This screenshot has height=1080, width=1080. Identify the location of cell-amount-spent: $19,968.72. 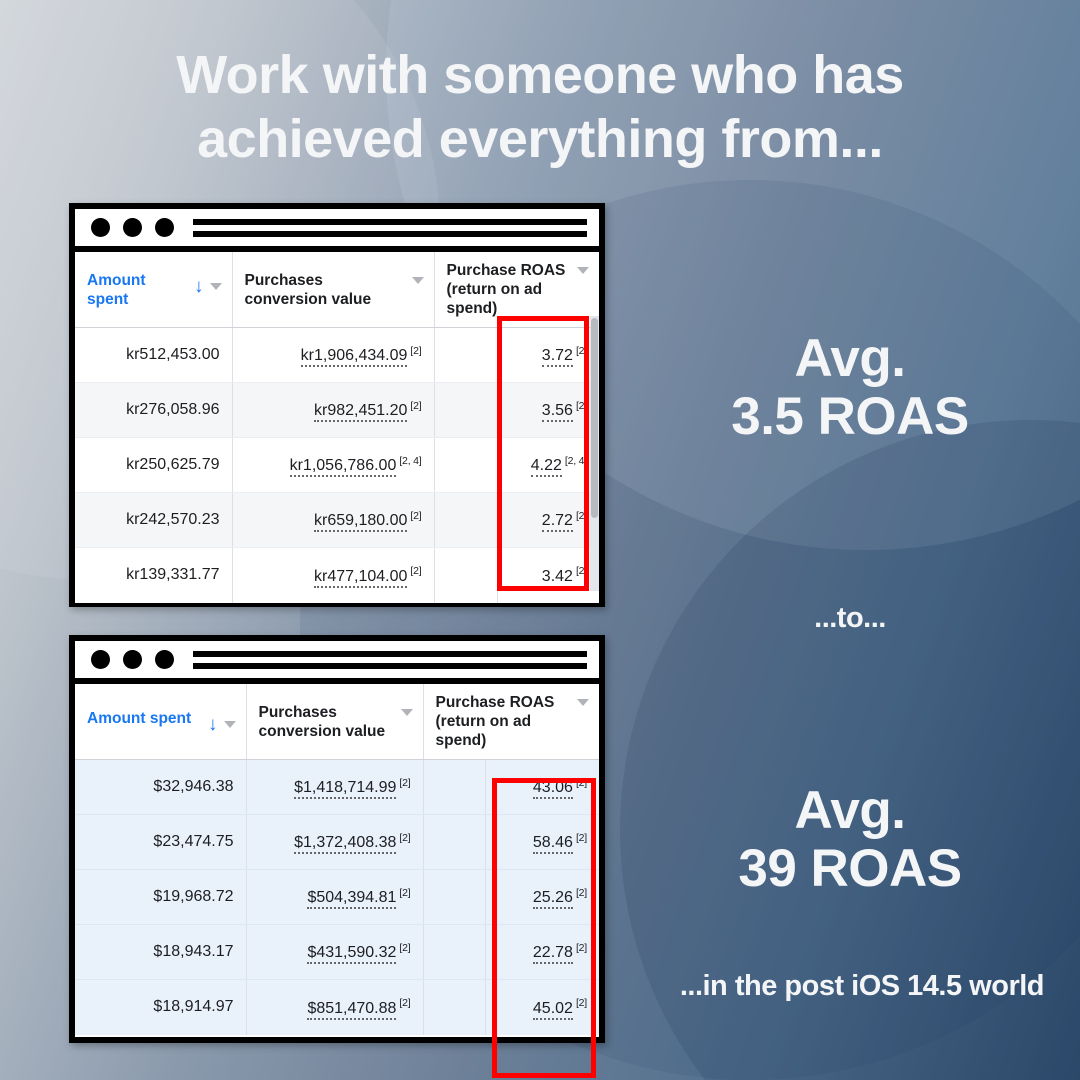
(161, 897).